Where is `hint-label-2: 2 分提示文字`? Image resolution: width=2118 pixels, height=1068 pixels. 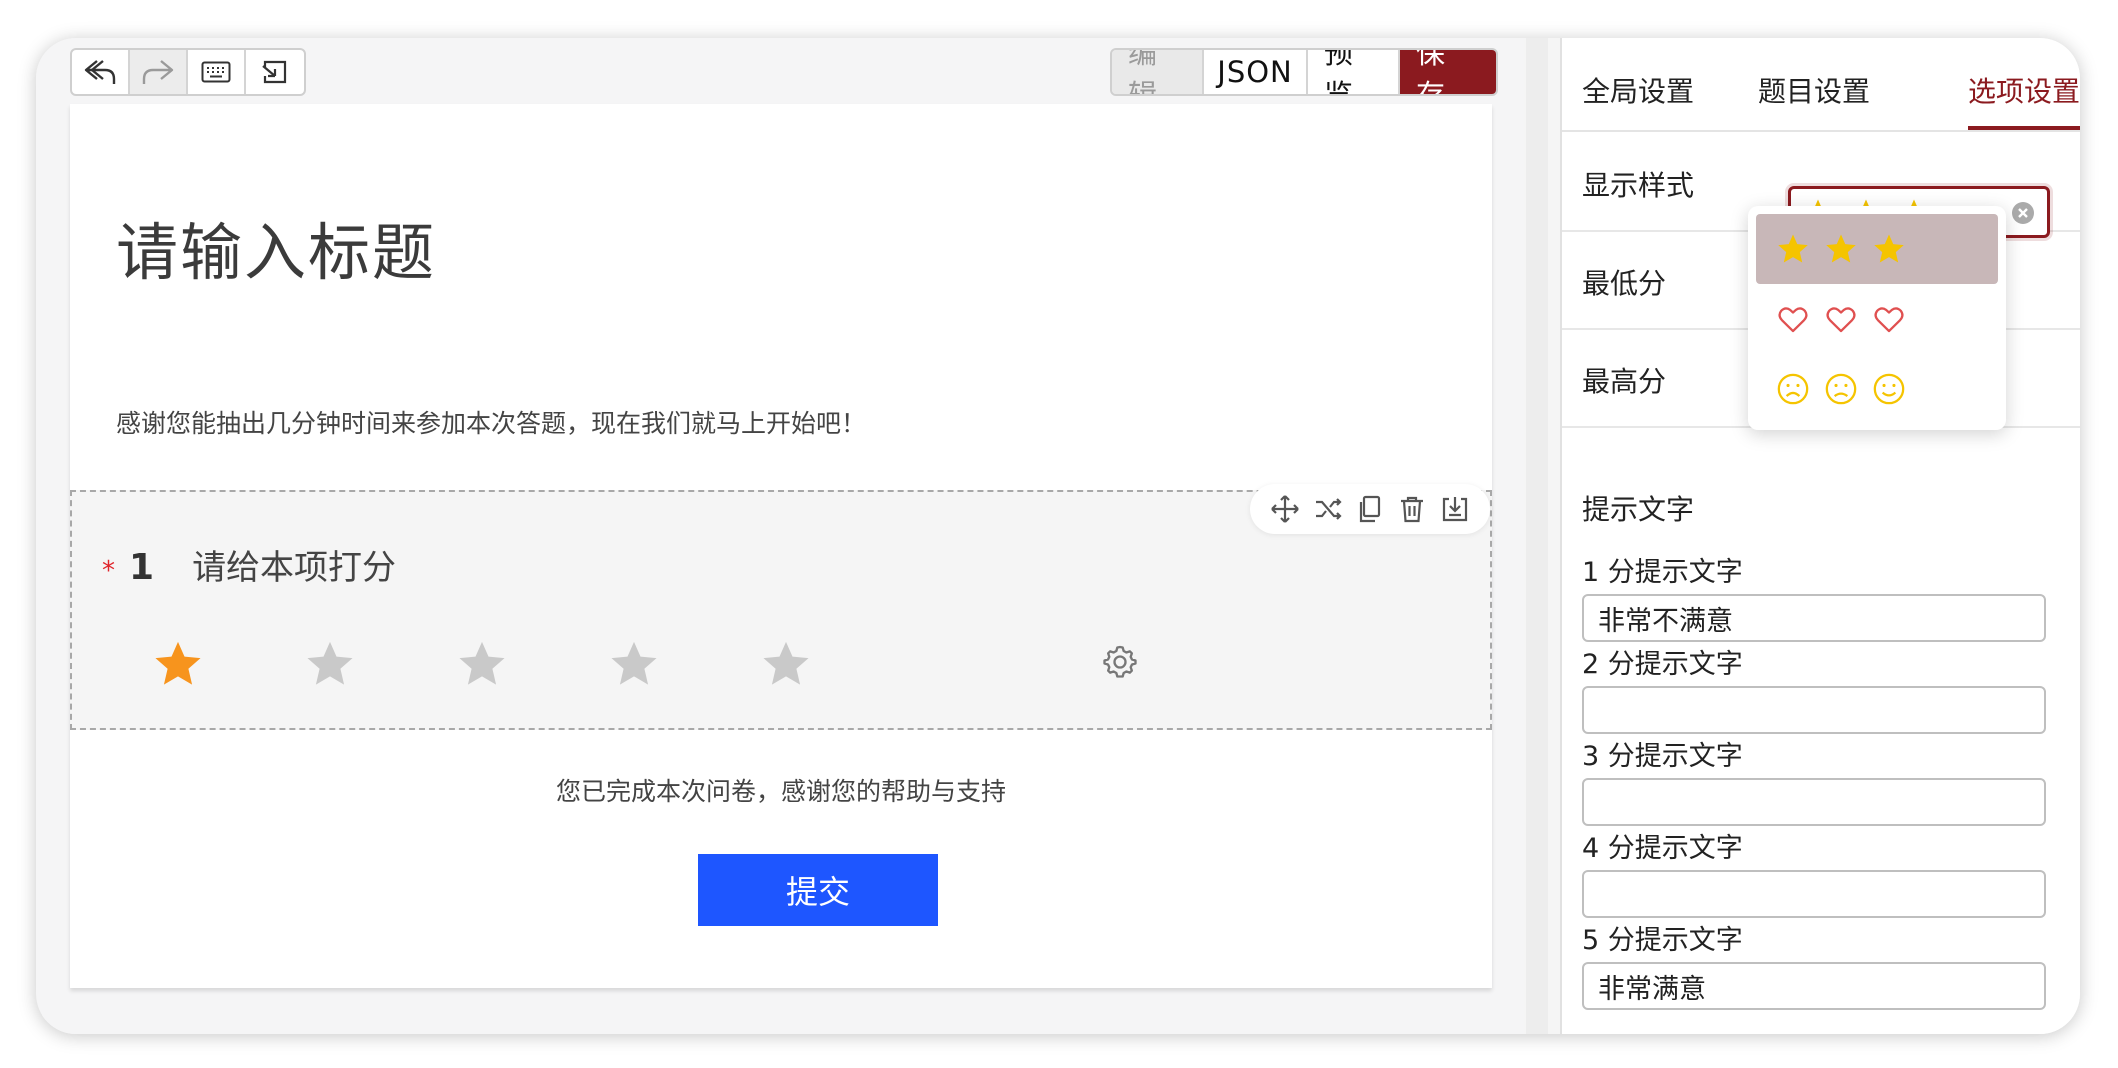
hint-label-2: 2 分提示文字 is located at coordinates (1662, 664).